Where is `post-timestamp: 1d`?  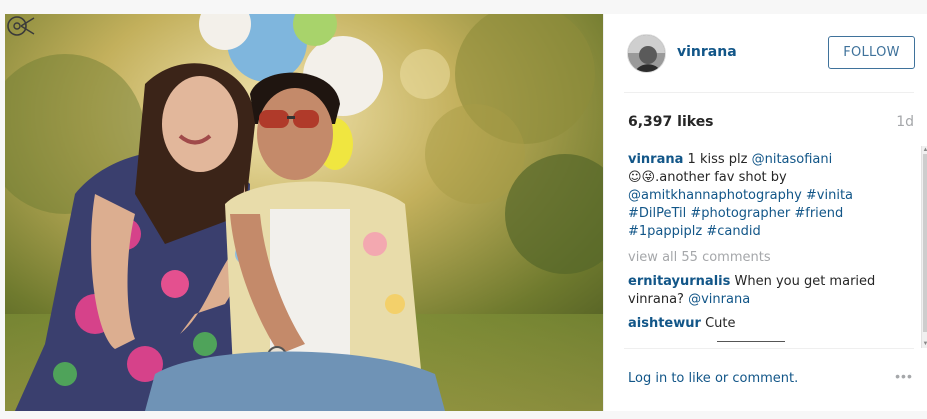
post-timestamp: 1d is located at coordinates (905, 122).